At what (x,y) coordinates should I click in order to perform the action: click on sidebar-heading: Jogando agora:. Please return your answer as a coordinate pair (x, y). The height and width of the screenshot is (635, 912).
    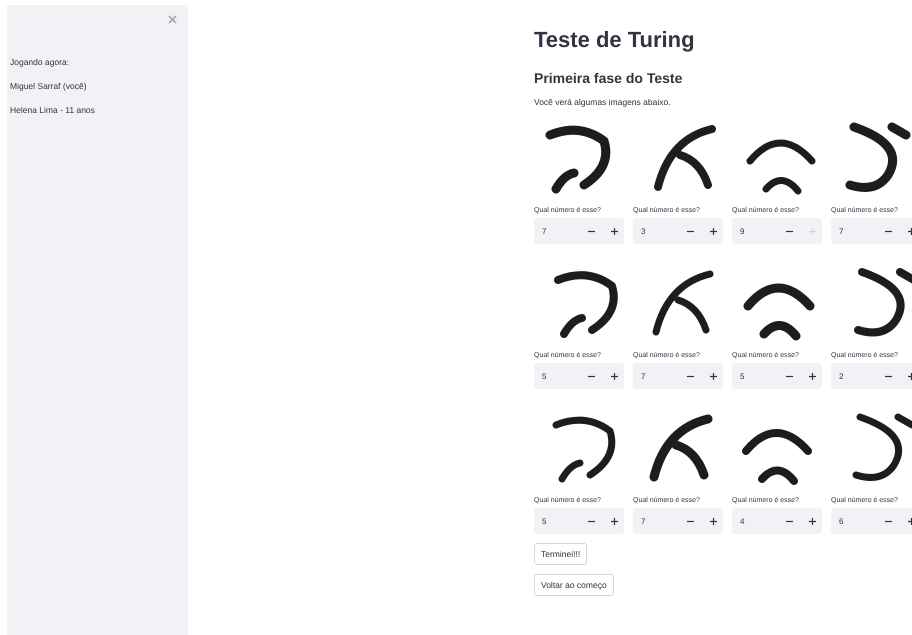
    Looking at the image, I should click on (40, 62).